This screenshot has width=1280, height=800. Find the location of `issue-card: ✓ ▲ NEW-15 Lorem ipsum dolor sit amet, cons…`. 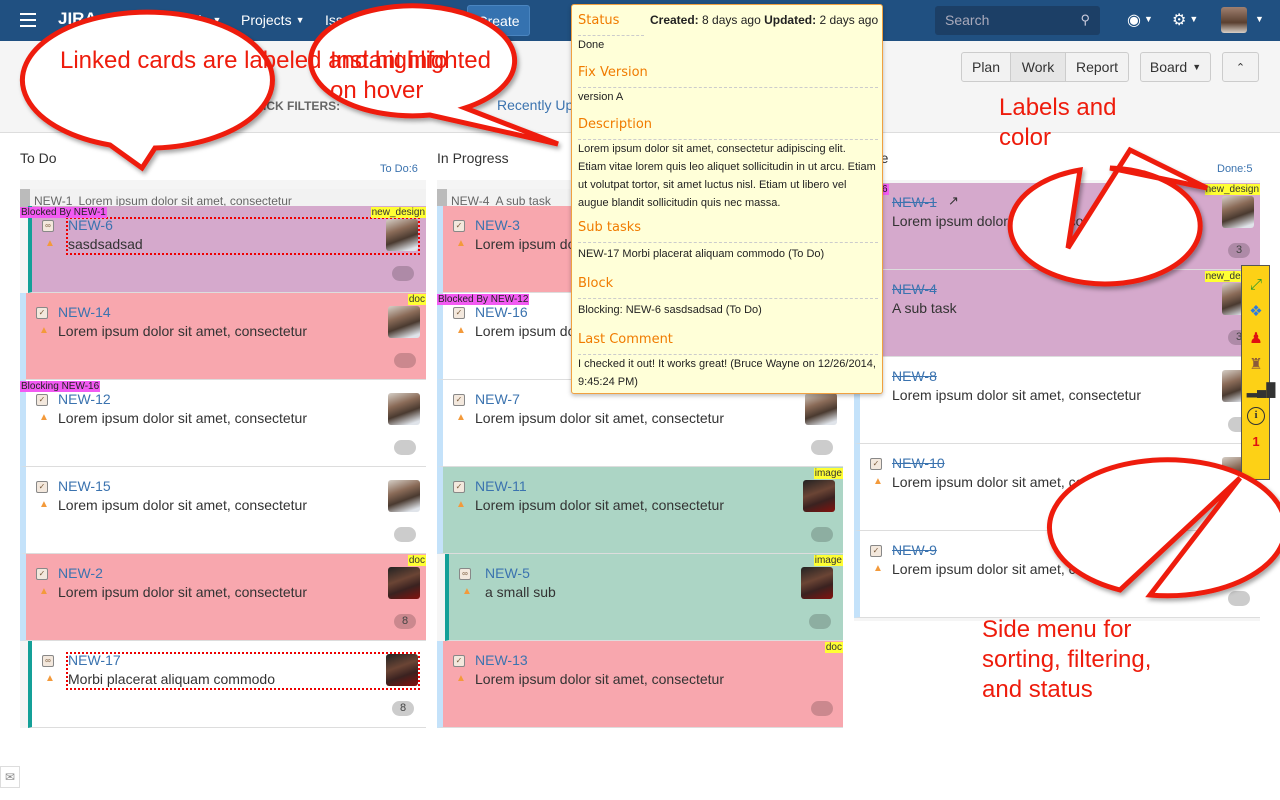

issue-card: ✓ ▲ NEW-15 Lorem ipsum dolor sit amet, cons… is located at coordinates (223, 510).